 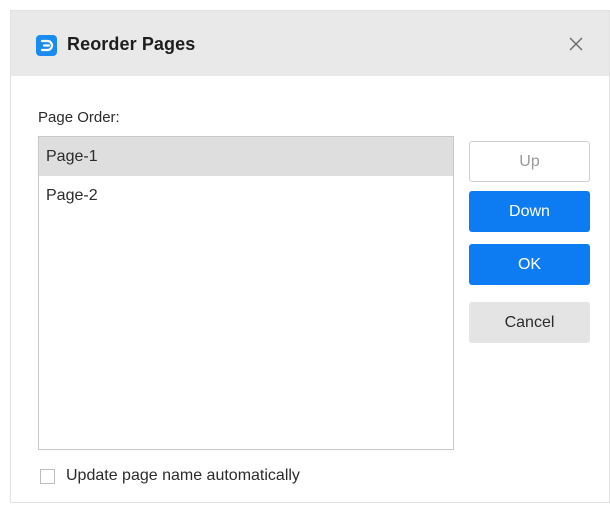 I want to click on dialog-title: Reorder Pages, so click(x=131, y=44).